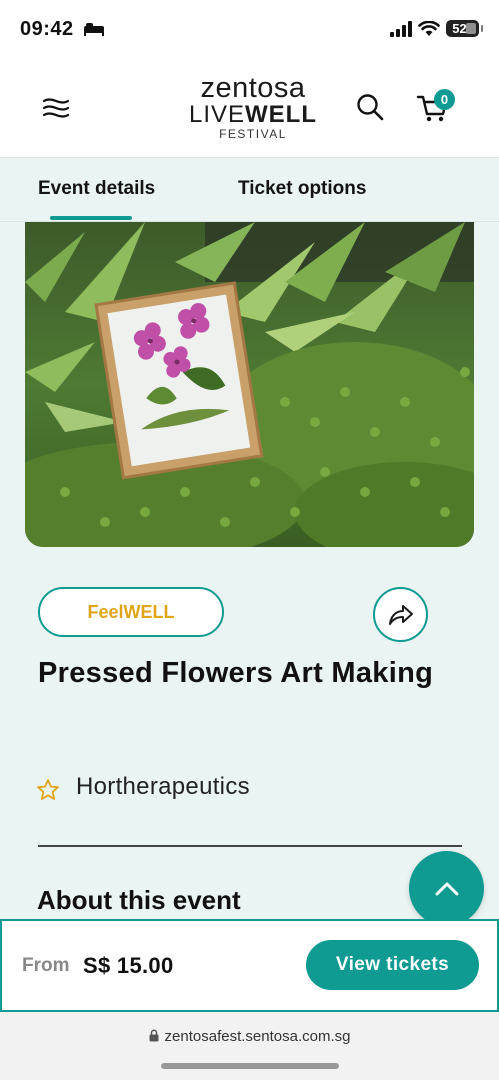  I want to click on status-indicators: 52, so click(436, 28).